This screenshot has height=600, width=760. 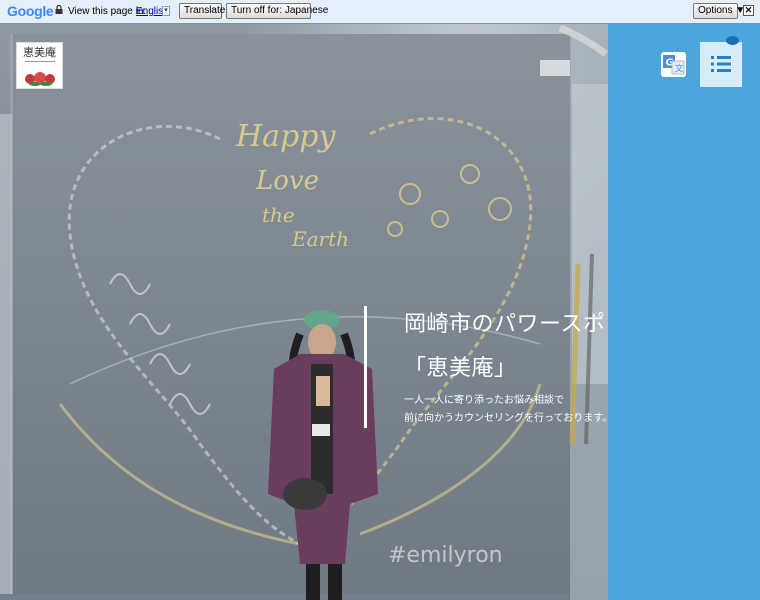 What do you see at coordinates (506, 324) in the screenshot?
I see `hero-title-line1: 岡崎市のパワースポット` at bounding box center [506, 324].